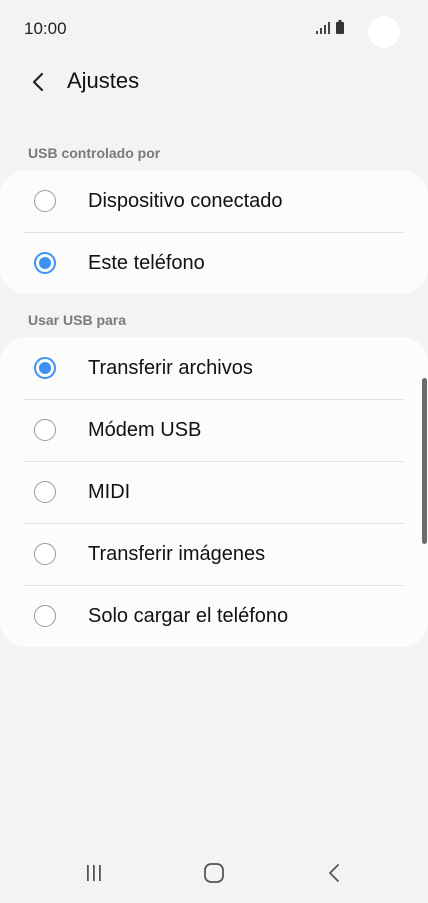 The height and width of the screenshot is (903, 428). I want to click on camera-cutout, so click(384, 32).